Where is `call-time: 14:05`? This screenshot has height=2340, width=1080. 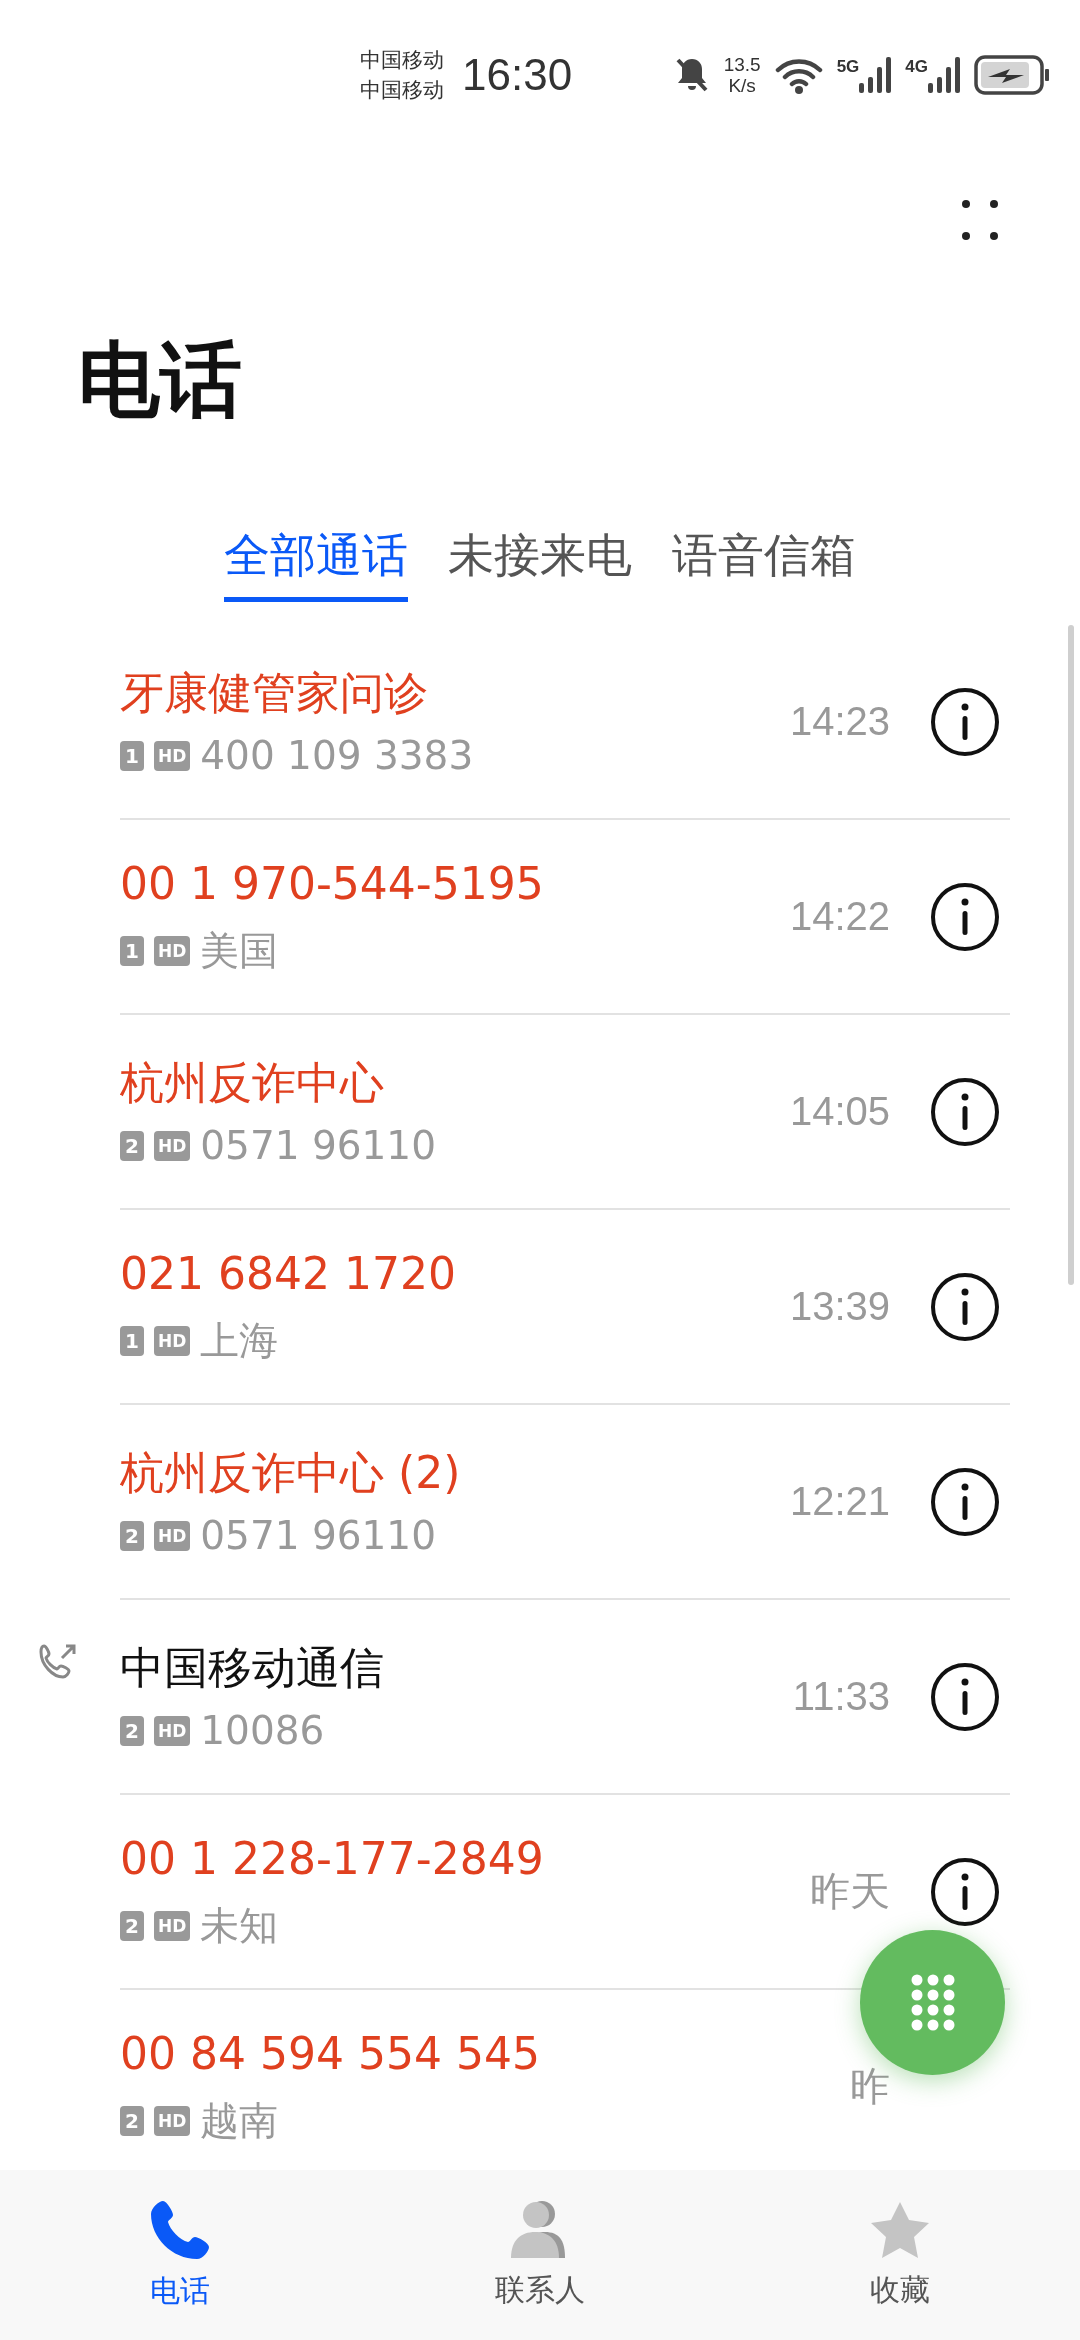
call-time: 14:05 is located at coordinates (839, 1111).